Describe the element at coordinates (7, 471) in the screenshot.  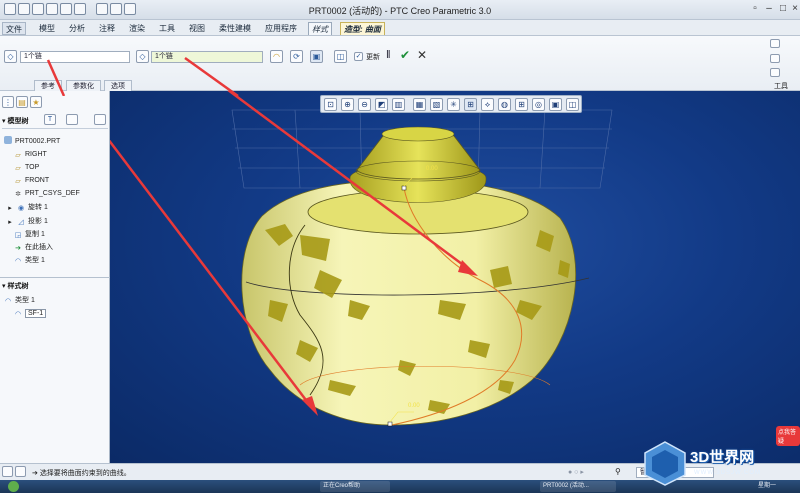
I see `navigator-toggle-icon` at that location.